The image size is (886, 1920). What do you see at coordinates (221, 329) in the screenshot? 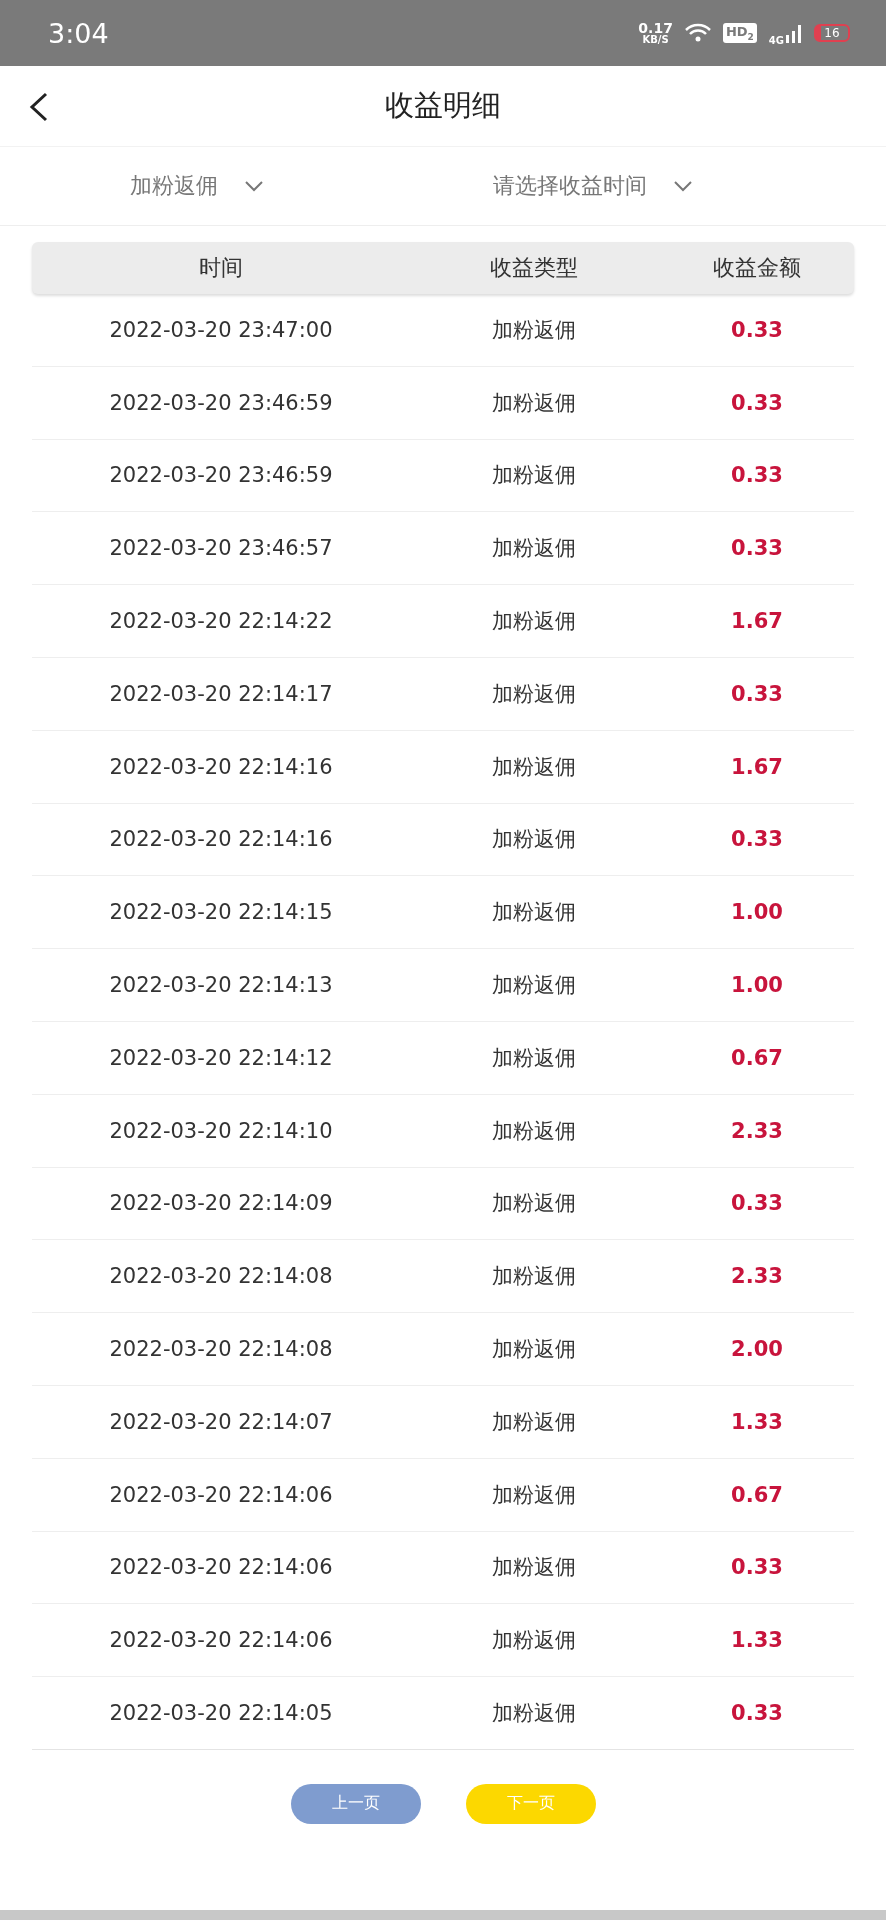
I see `time-cell-text: 2022-03-20 23:47:00` at bounding box center [221, 329].